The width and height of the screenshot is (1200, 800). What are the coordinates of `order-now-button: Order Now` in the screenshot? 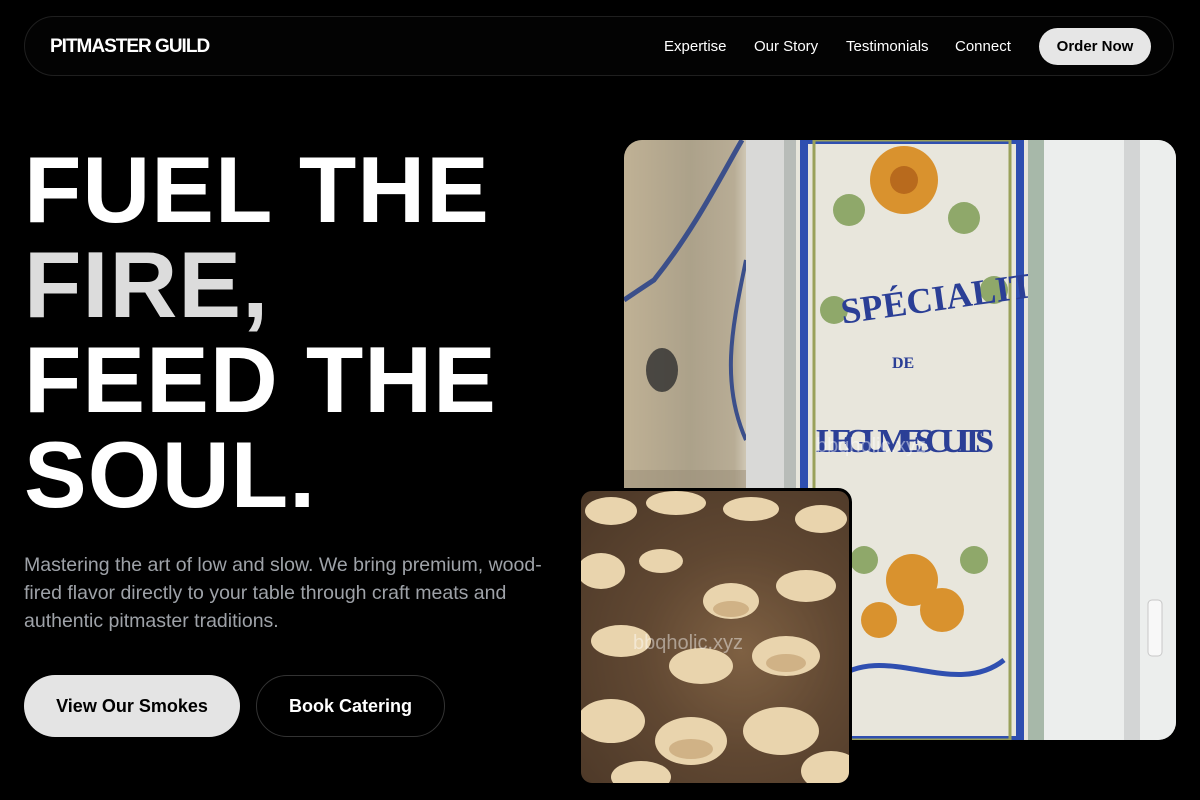 It's located at (1095, 46).